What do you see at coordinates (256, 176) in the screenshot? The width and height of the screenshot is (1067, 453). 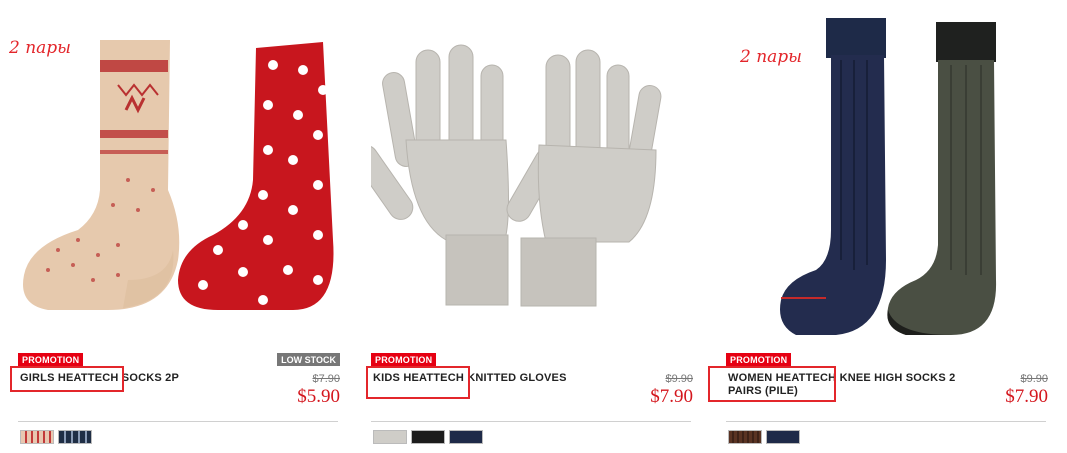 I see `red-polka-sock-shape` at bounding box center [256, 176].